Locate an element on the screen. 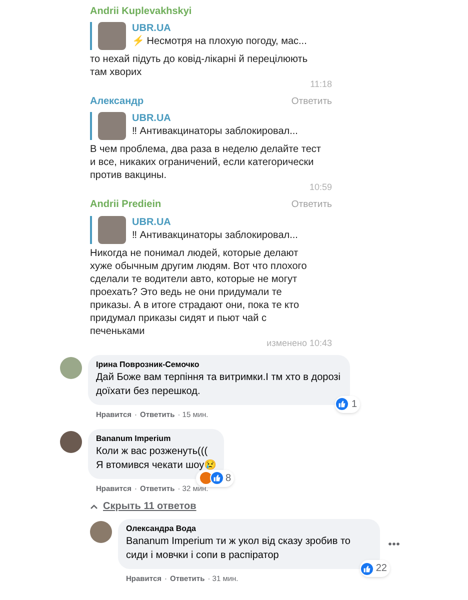 Image resolution: width=468 pixels, height=600 pixels. comment-text: Дай Боже вам терпіння та витримки.І тм хто в дорозі доїхати без перешкод. is located at coordinates (219, 384).